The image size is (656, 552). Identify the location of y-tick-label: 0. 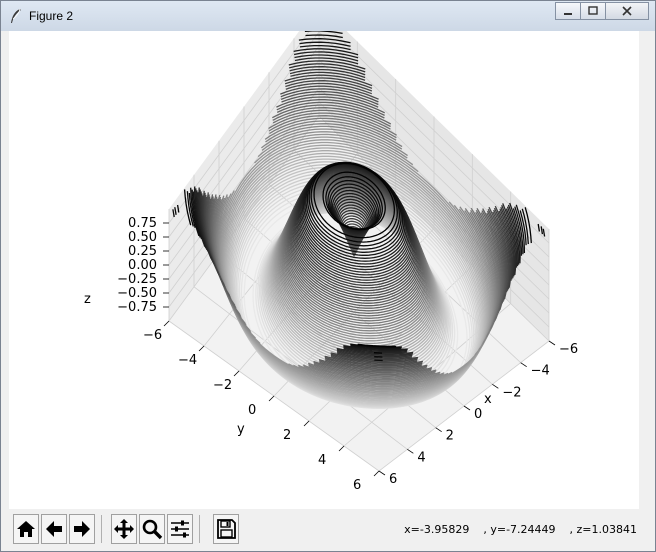
(252, 410).